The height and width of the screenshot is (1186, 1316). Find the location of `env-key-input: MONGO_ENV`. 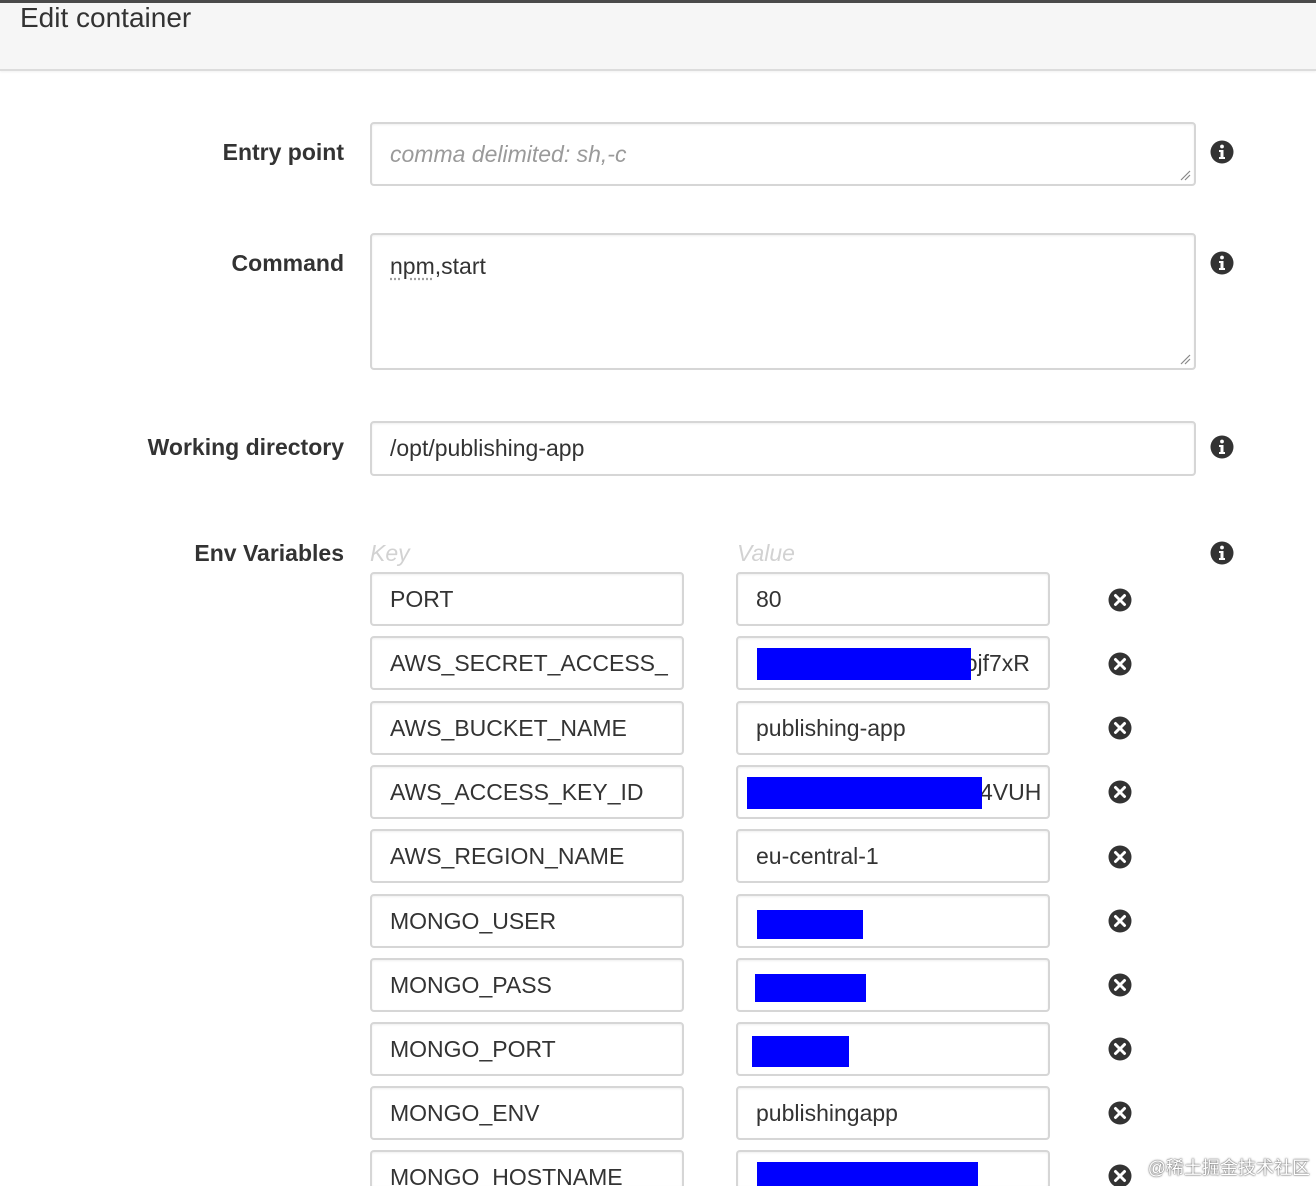

env-key-input: MONGO_ENV is located at coordinates (527, 1113).